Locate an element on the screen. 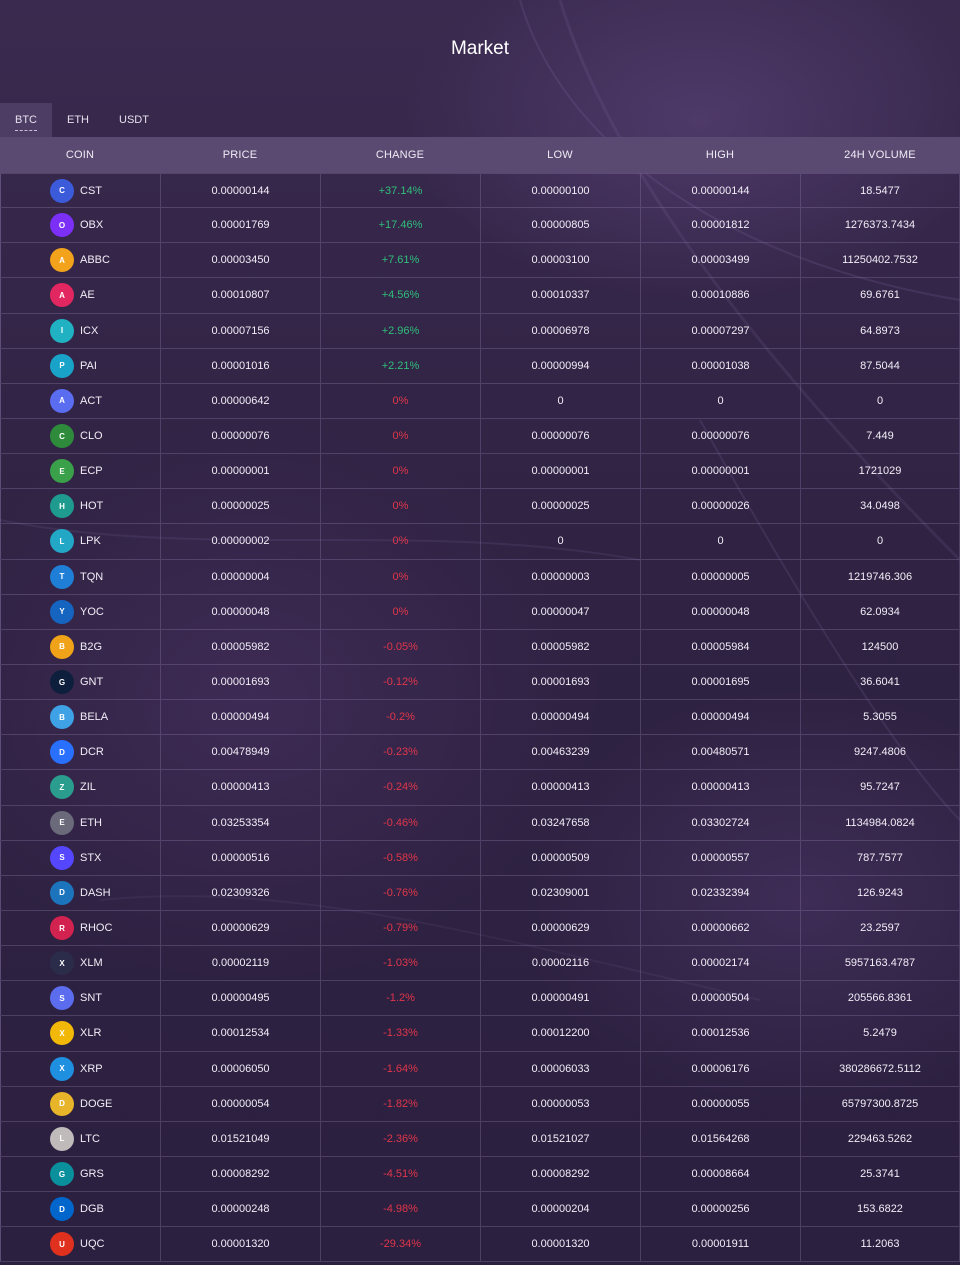 This screenshot has height=1265, width=960. coin-name: ETH is located at coordinates (91, 822).